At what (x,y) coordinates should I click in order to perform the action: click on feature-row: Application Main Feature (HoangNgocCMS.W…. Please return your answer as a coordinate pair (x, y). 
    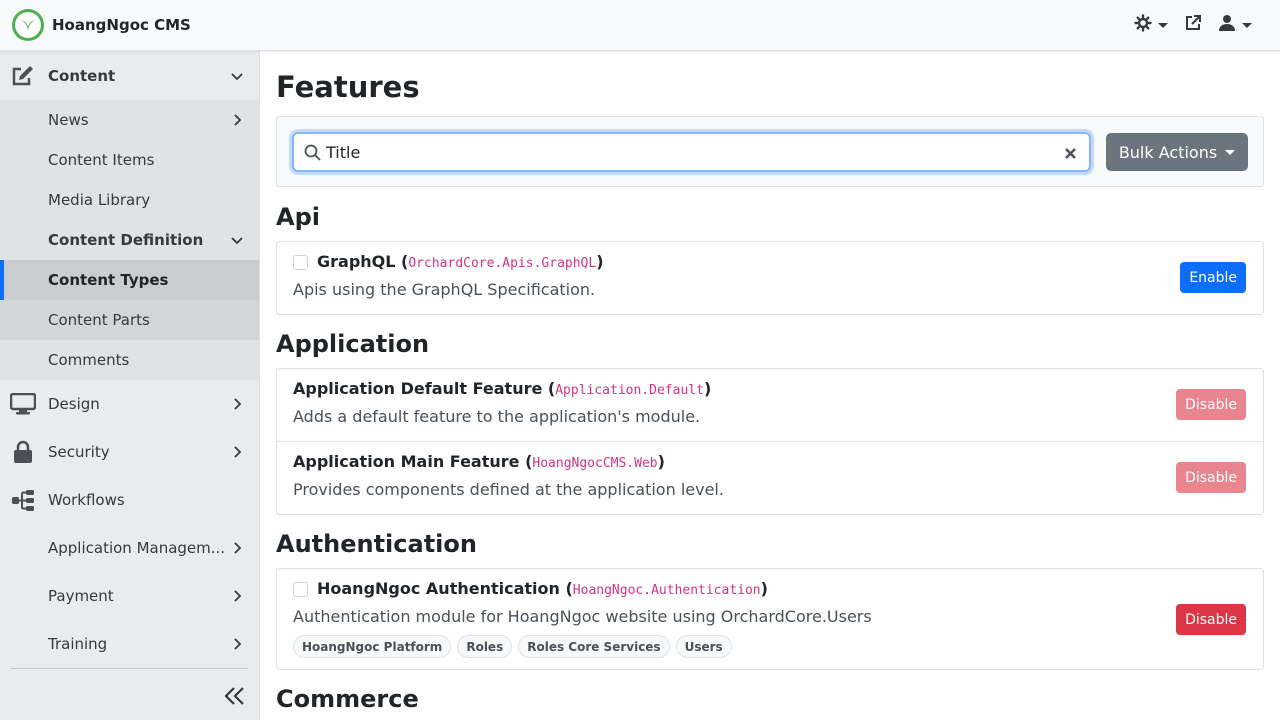
    Looking at the image, I should click on (770, 477).